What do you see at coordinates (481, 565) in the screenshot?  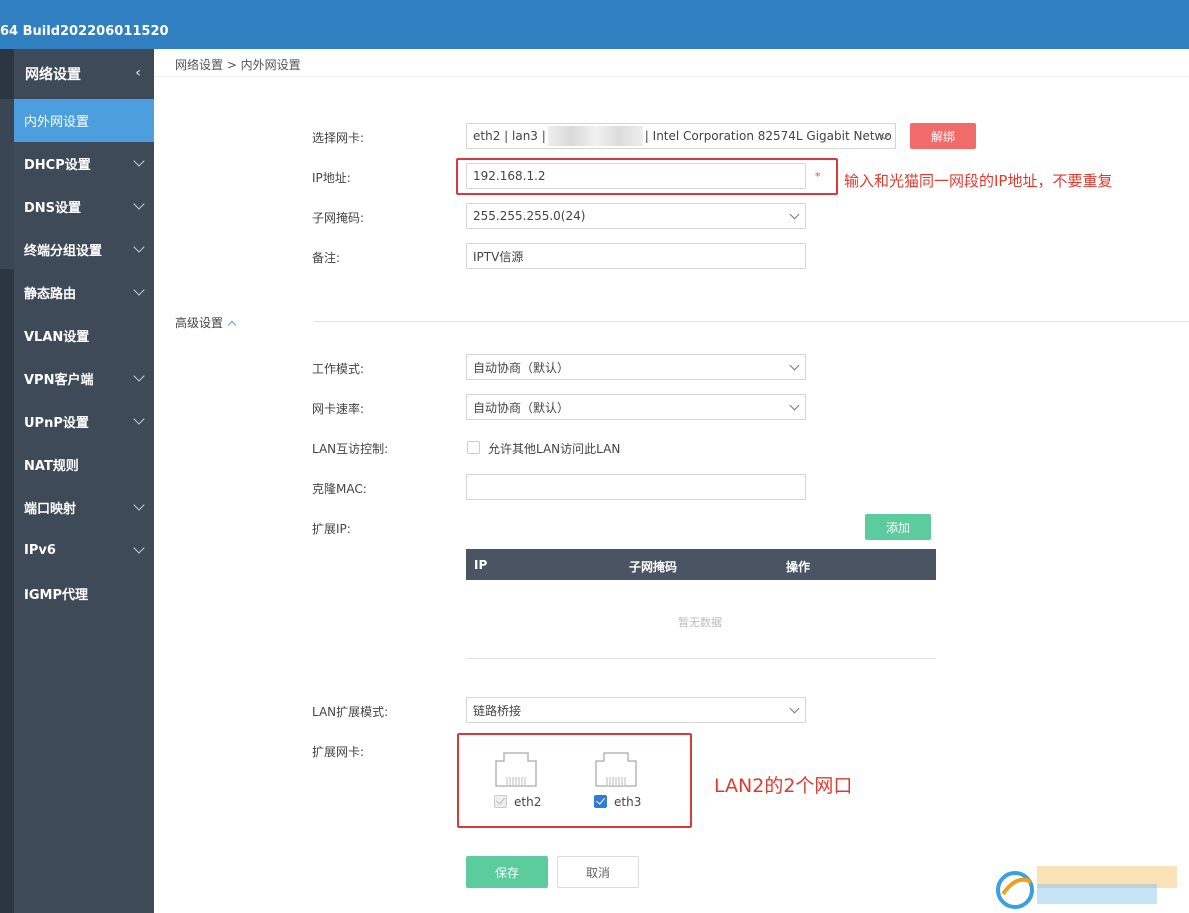 I see `col-ip: IP` at bounding box center [481, 565].